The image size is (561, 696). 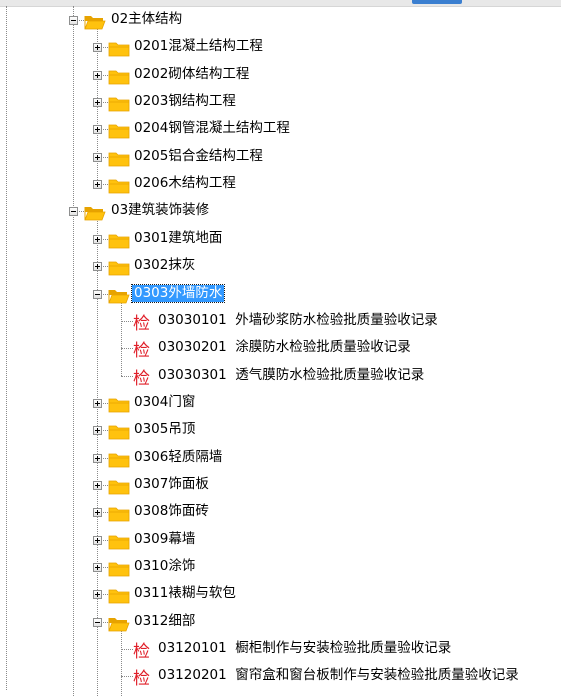 What do you see at coordinates (437, 2) in the screenshot?
I see `toolbar-button` at bounding box center [437, 2].